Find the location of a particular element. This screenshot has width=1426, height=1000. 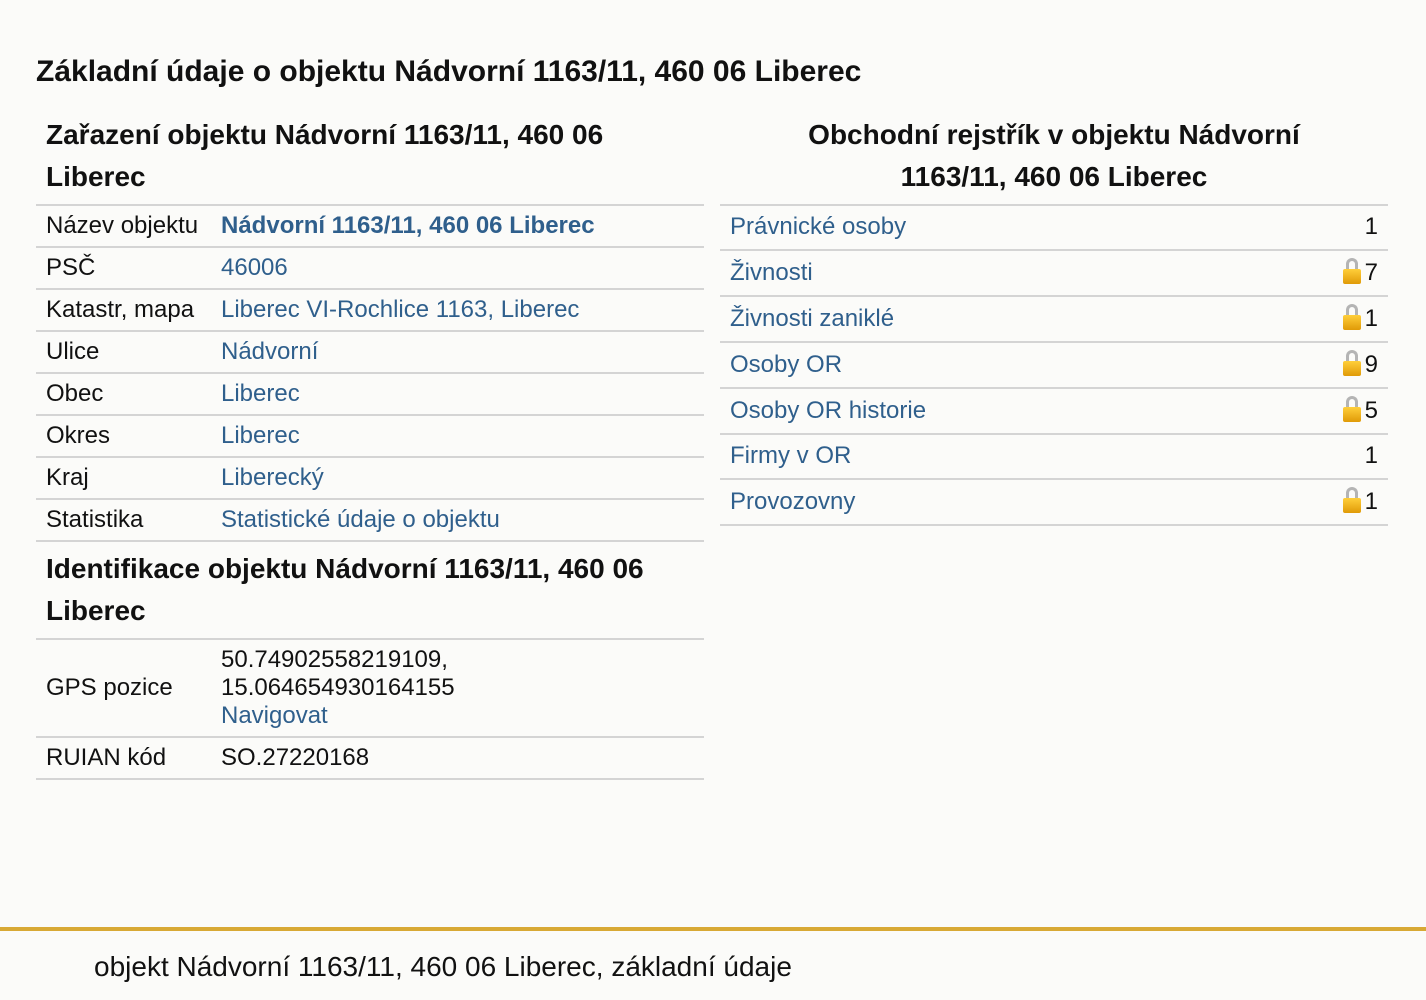

obec-link: Liberec is located at coordinates (260, 393).